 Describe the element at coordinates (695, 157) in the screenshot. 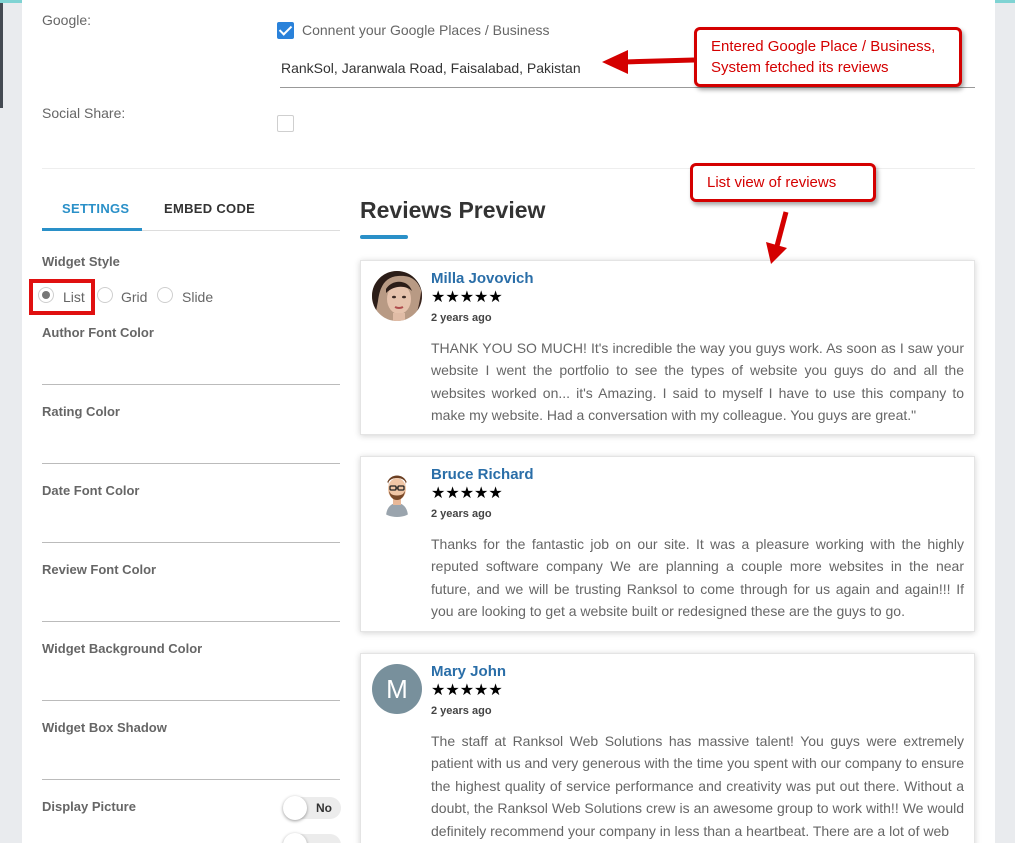

I see `annotation-arrows` at that location.